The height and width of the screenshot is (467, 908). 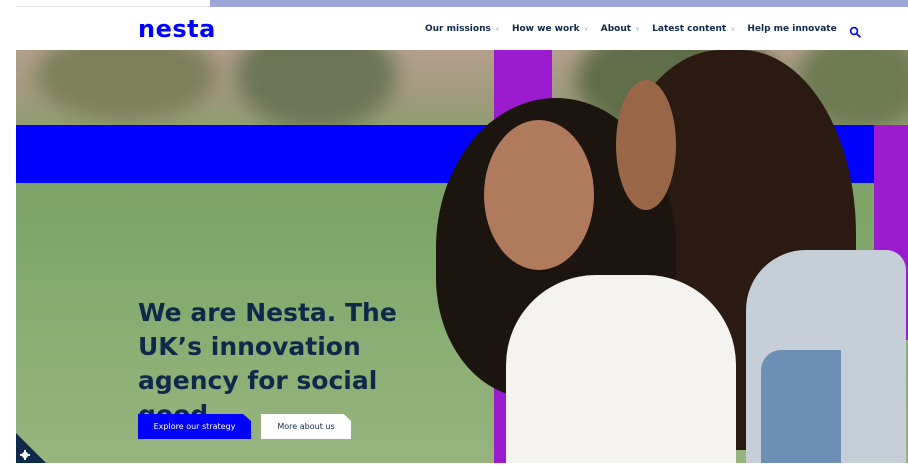 I want to click on nav-item-label: Latest content, so click(x=689, y=29).